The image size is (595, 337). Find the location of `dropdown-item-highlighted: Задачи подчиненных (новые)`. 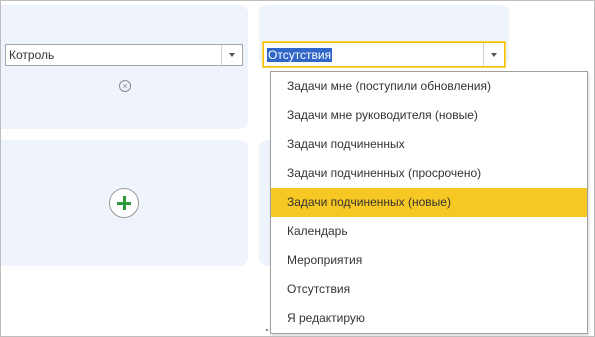

dropdown-item-highlighted: Задачи подчиненных (новые) is located at coordinates (429, 202).